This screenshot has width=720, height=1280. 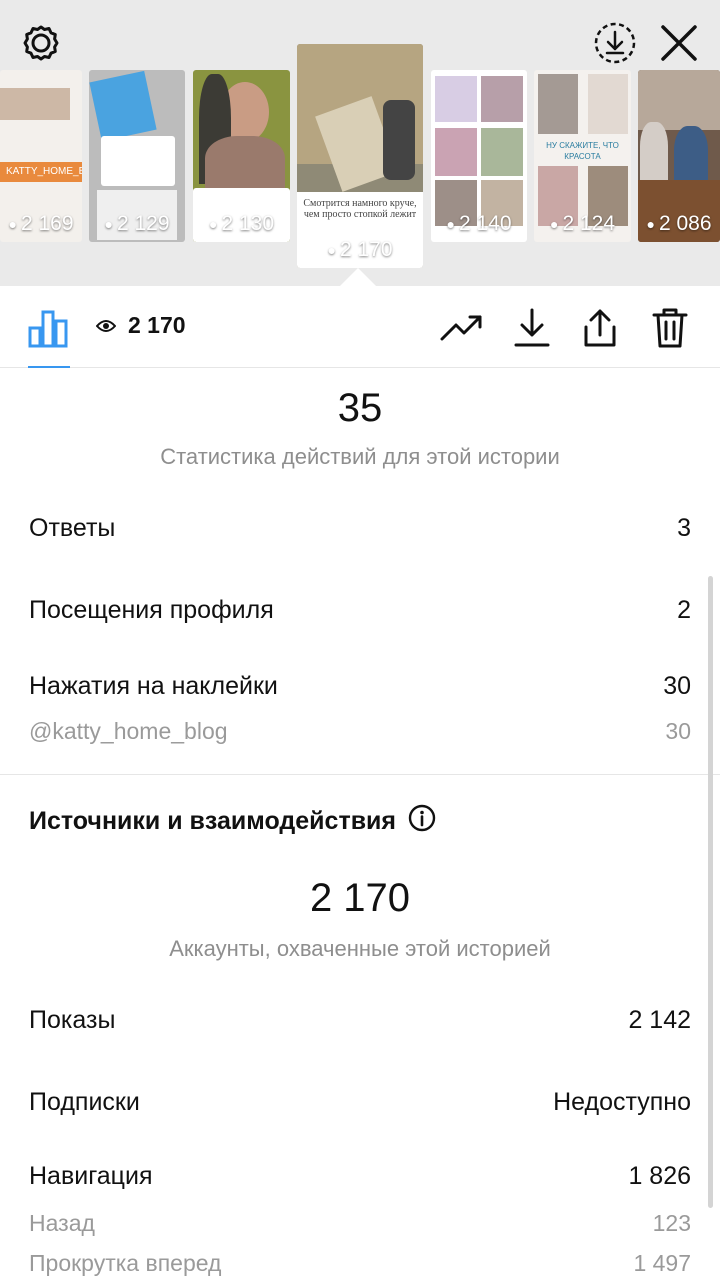 What do you see at coordinates (360, 1223) in the screenshot?
I see `stat-row-back: Назад 123` at bounding box center [360, 1223].